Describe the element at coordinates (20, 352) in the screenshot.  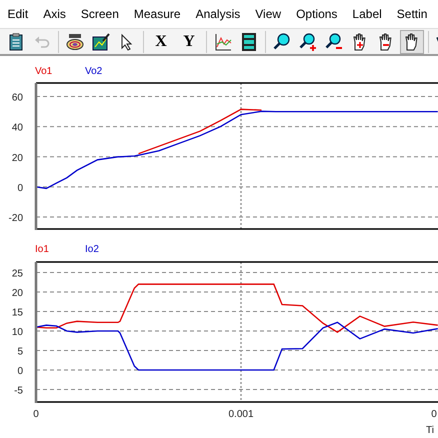
I see `axis-tick-label: 5` at that location.